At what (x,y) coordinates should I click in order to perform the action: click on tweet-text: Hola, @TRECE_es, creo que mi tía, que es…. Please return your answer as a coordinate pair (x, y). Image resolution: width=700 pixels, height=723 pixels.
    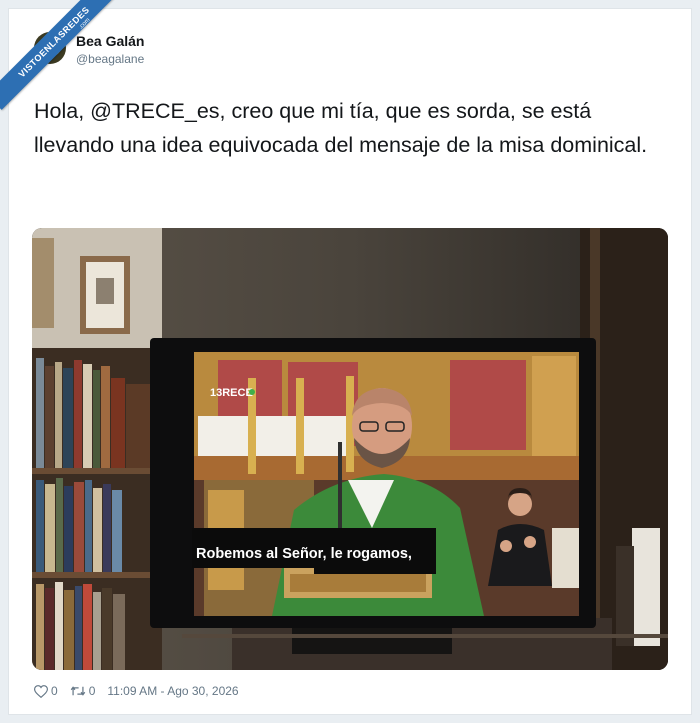
    Looking at the image, I should click on (341, 128).